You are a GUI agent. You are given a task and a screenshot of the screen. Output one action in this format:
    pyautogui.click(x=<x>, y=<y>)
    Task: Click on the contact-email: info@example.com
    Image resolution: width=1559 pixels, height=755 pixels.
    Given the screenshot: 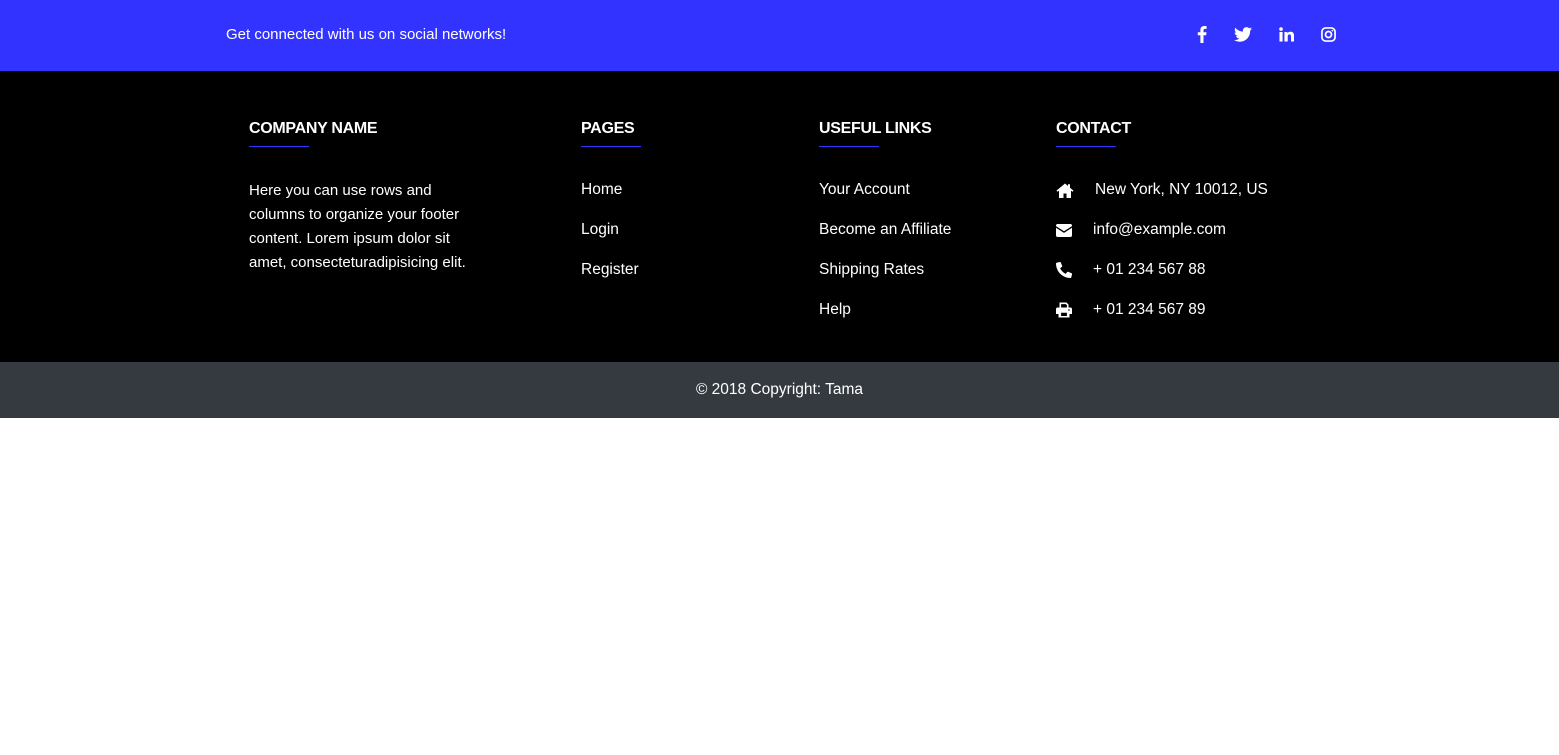 What is the action you would take?
    pyautogui.click(x=1162, y=239)
    